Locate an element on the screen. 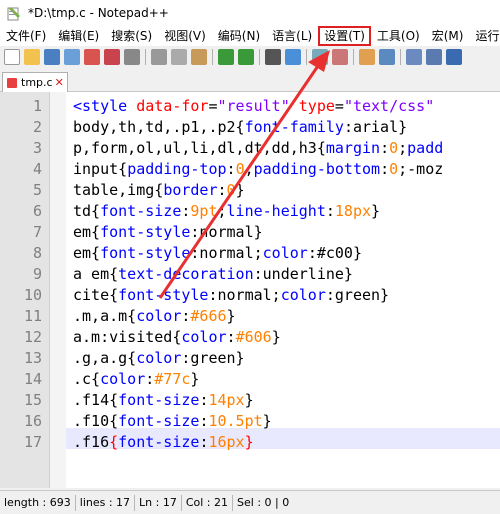 The width and height of the screenshot is (500, 514). status-line-number: Ln : 17 is located at coordinates (158, 502).